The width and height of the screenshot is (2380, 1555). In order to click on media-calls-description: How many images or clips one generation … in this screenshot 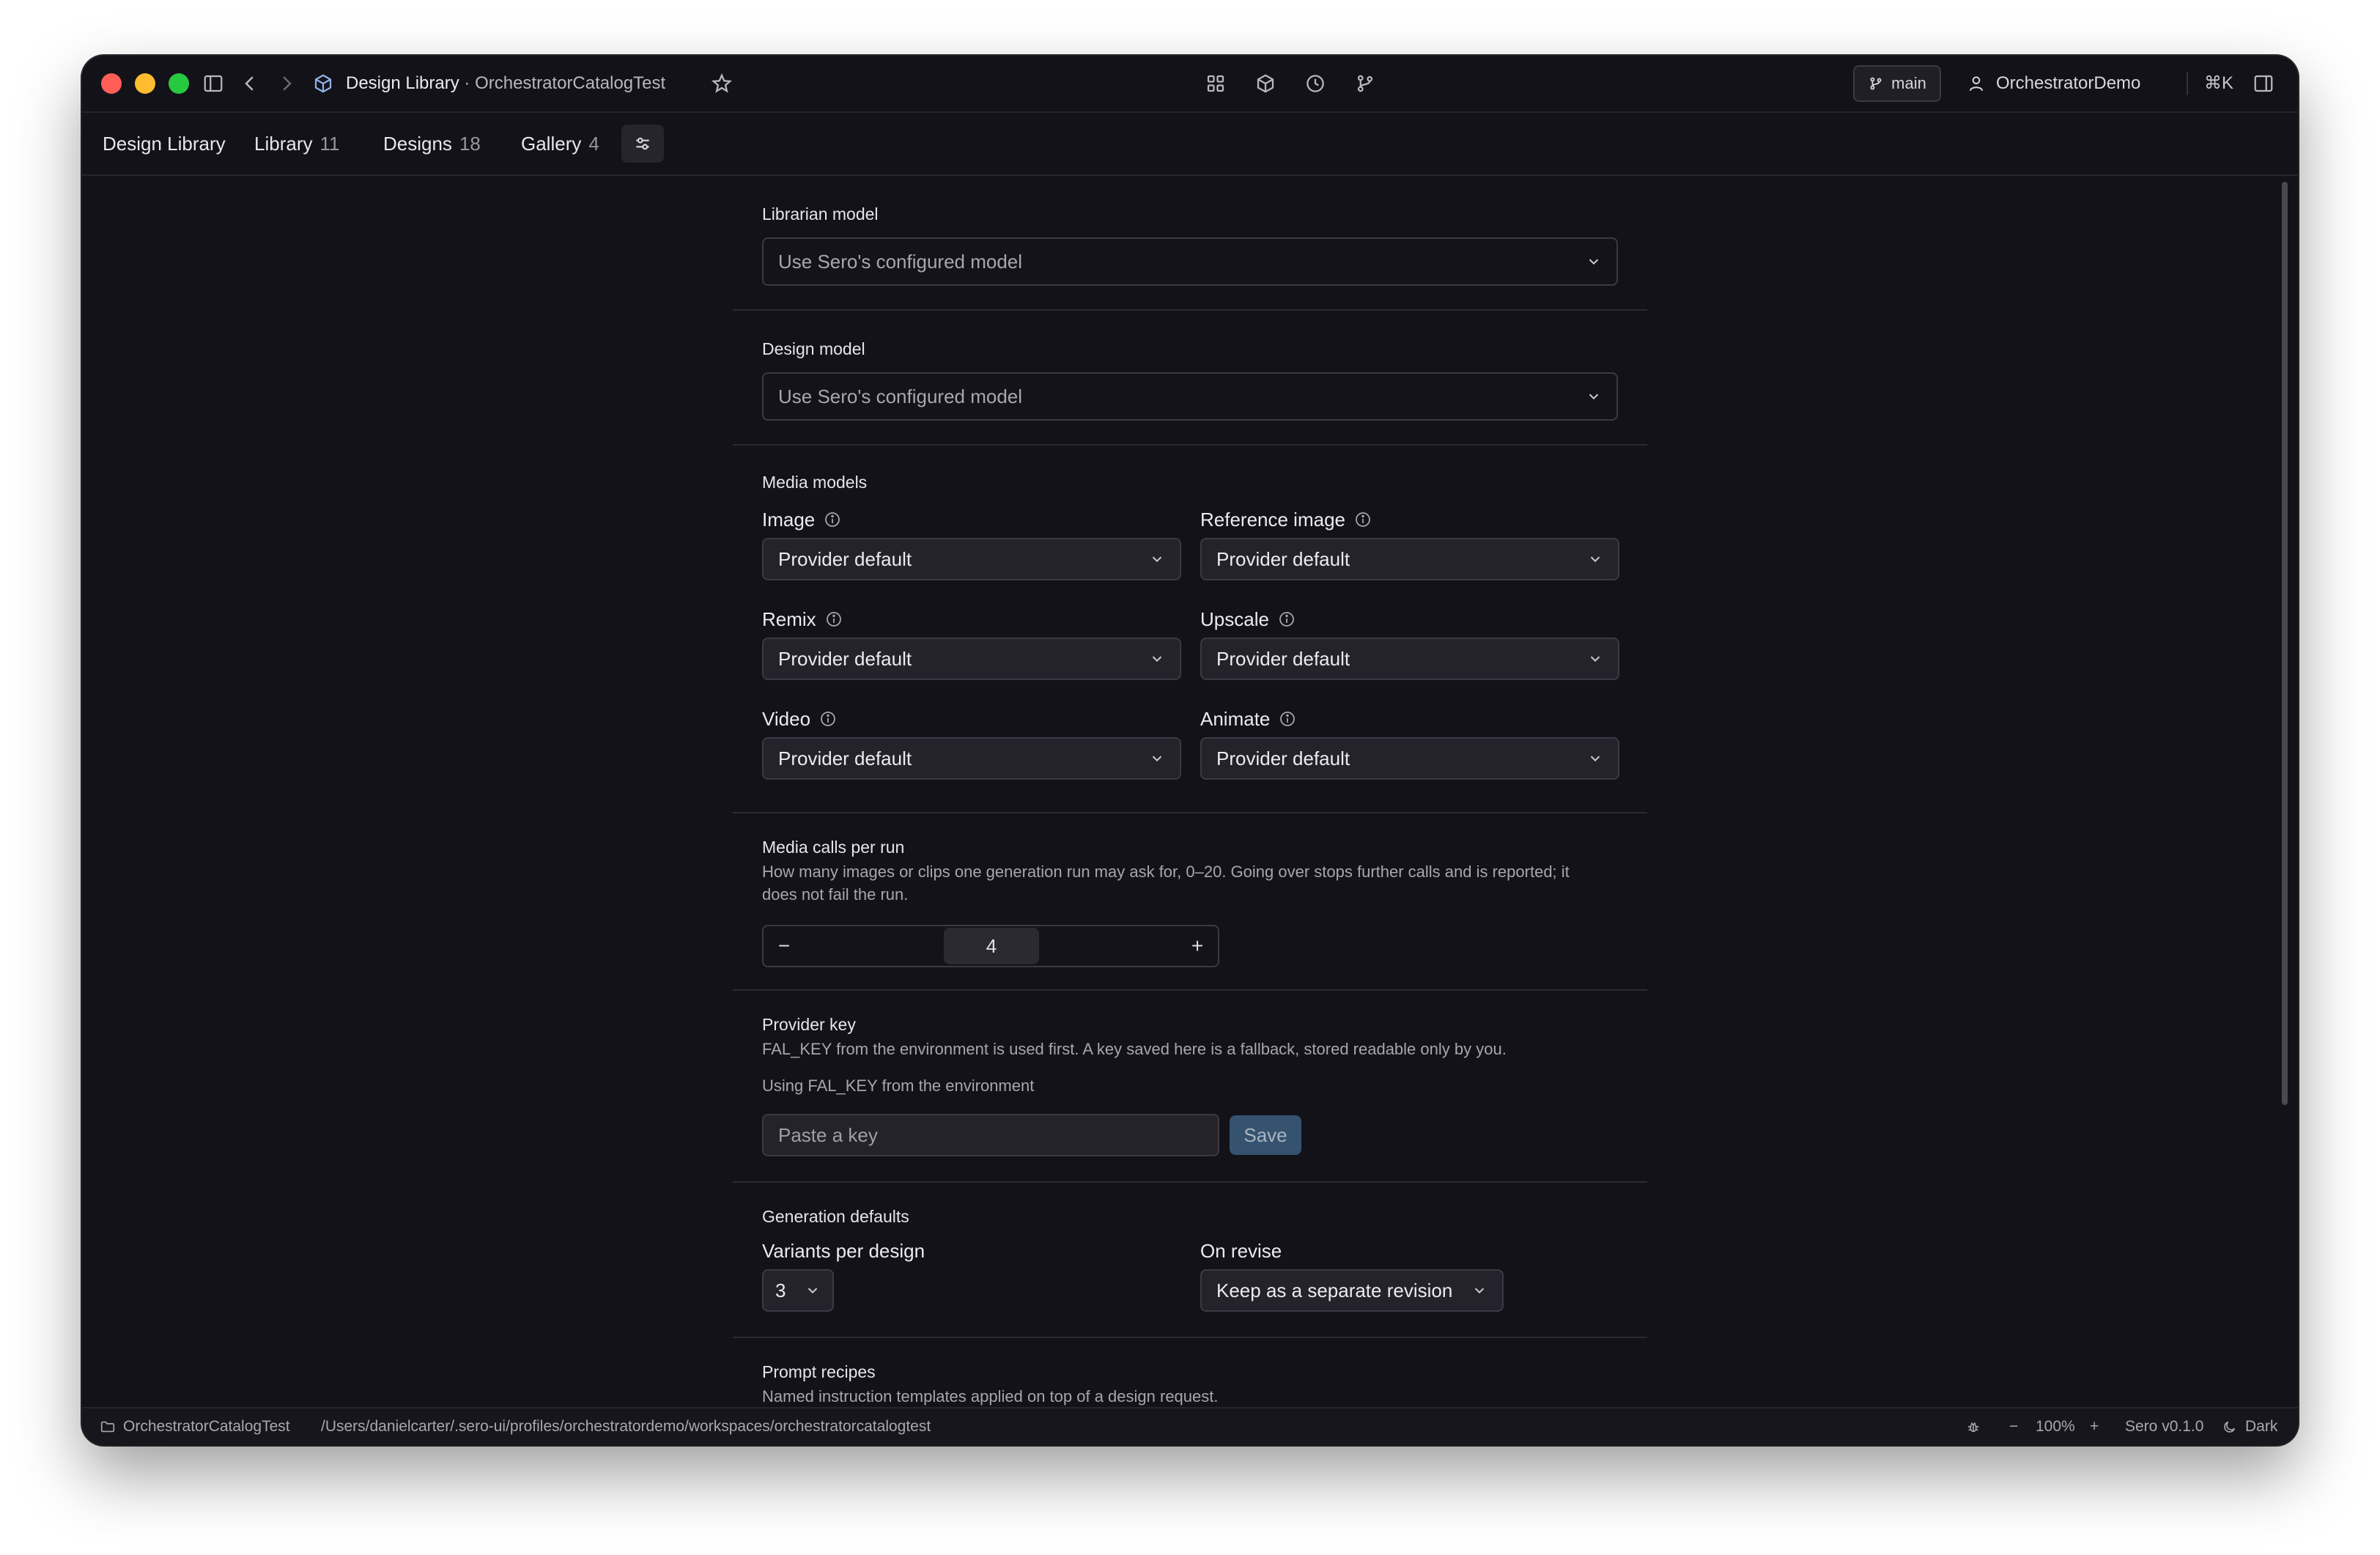, I will do `click(1166, 883)`.